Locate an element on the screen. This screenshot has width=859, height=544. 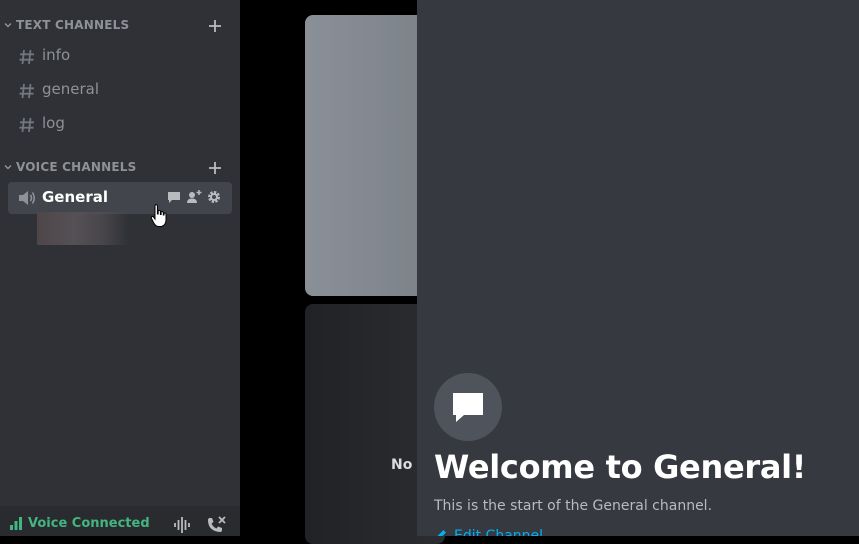
channel-label: general is located at coordinates (71, 89).